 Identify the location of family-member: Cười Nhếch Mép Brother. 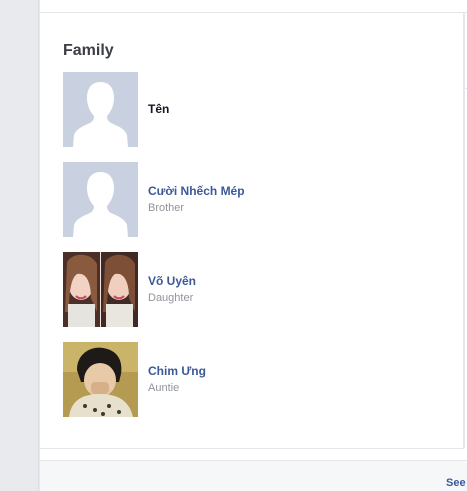
(243, 199).